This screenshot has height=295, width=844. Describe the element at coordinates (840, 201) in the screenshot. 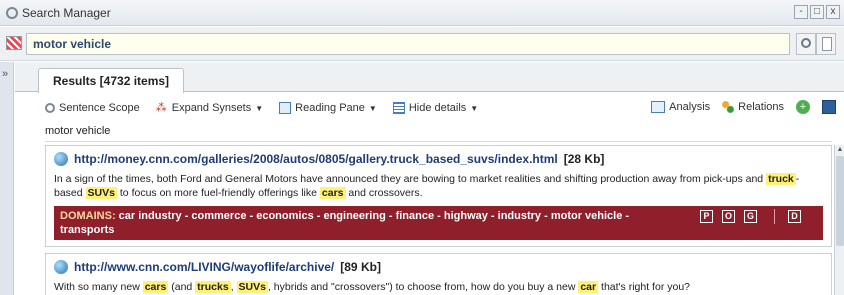

I see `scroll-thumb` at that location.